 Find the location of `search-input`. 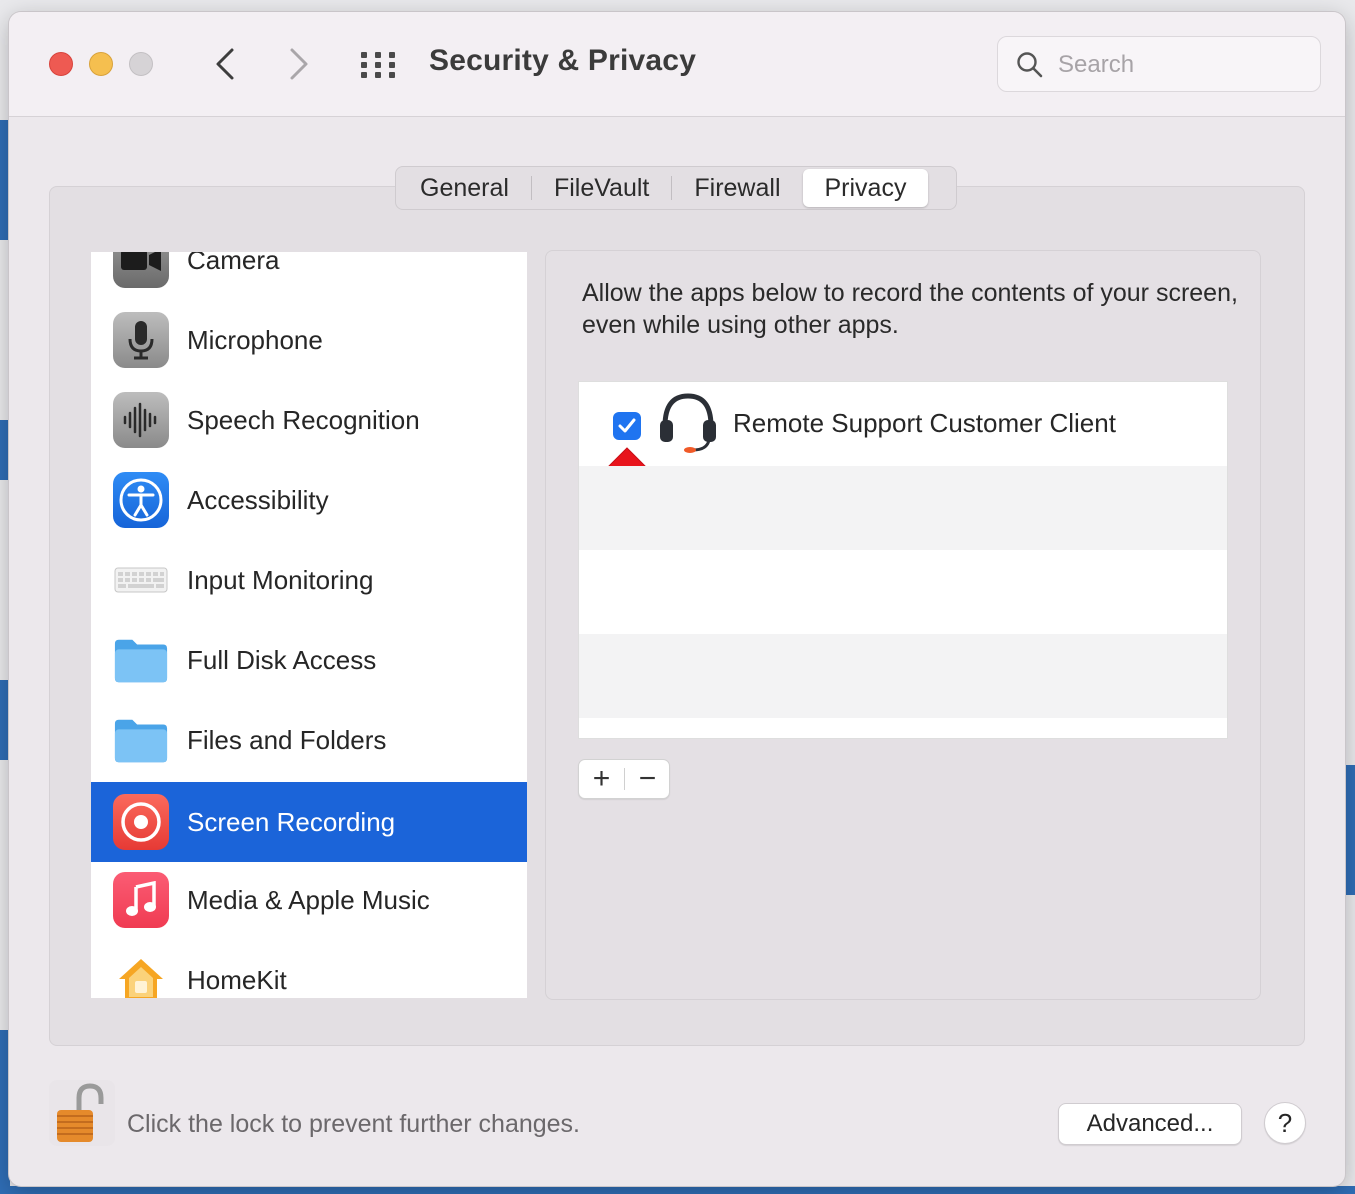

search-input is located at coordinates (1183, 65).